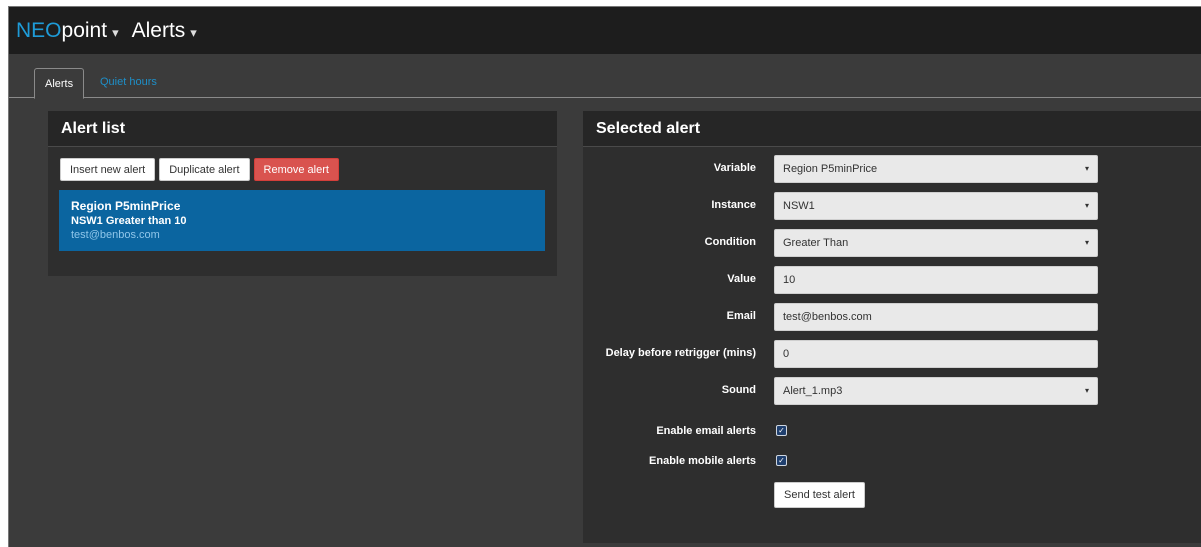 The height and width of the screenshot is (547, 1201). Describe the element at coordinates (892, 462) in the screenshot. I see `enable-mobile-row: Enable mobile alerts ✓` at that location.